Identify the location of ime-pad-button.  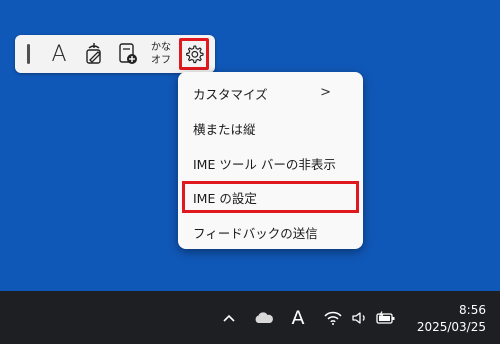
(94, 54).